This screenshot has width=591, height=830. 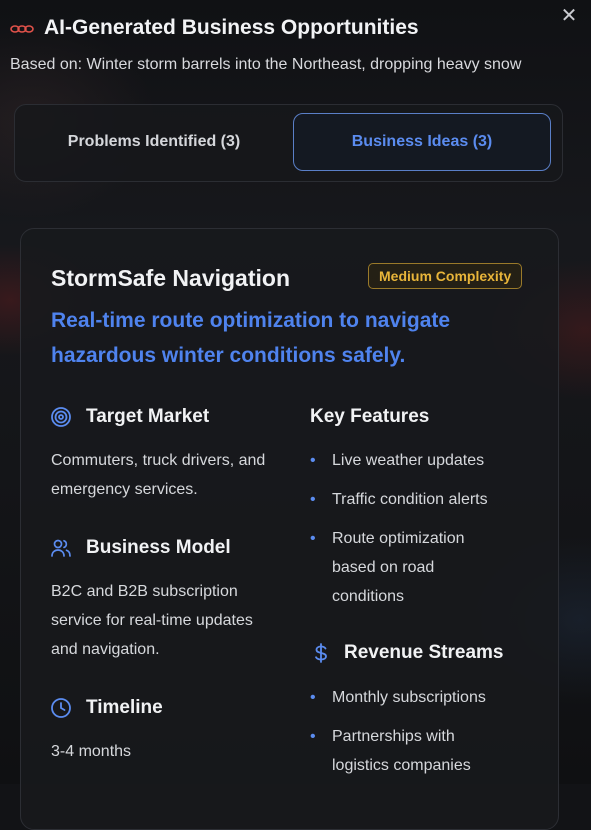 What do you see at coordinates (321, 653) in the screenshot?
I see `dollar-icon` at bounding box center [321, 653].